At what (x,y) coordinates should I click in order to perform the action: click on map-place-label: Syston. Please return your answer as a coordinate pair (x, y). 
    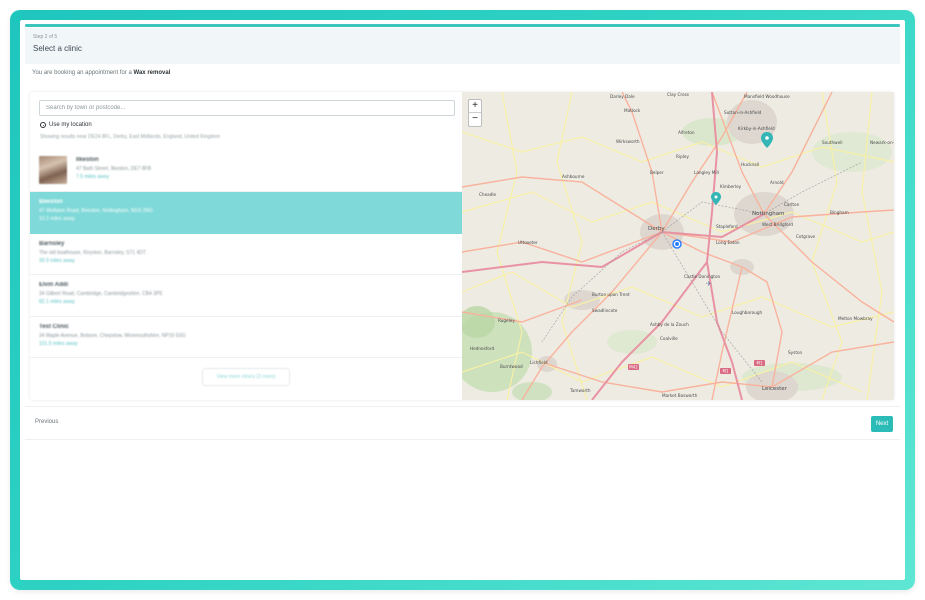
    Looking at the image, I should click on (795, 352).